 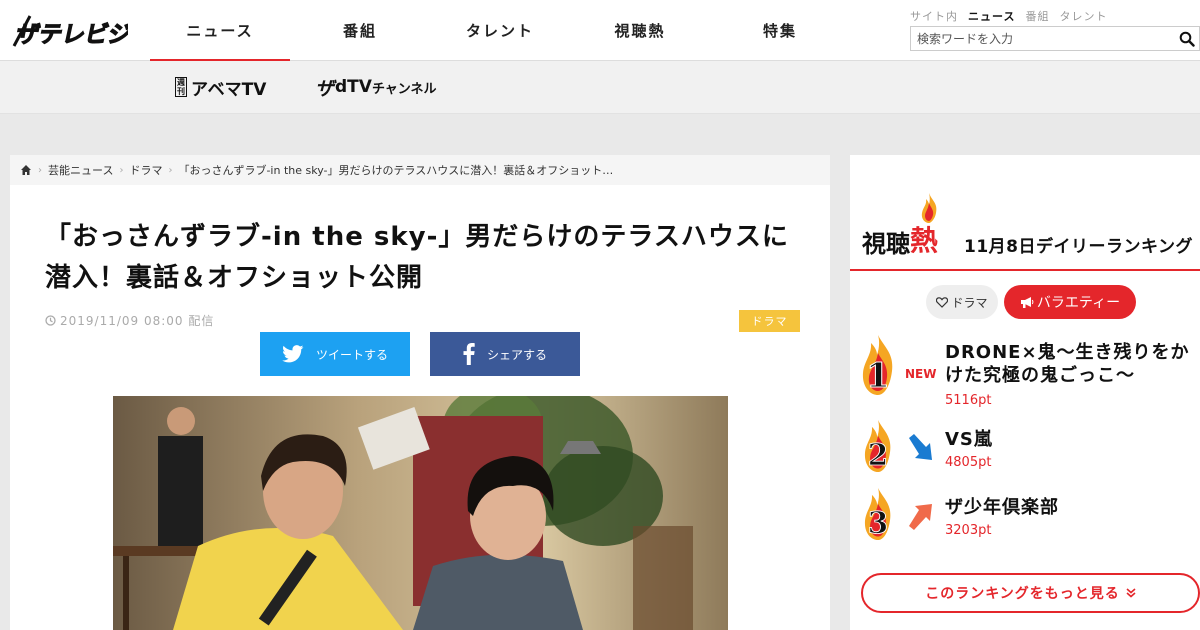 What do you see at coordinates (1067, 364) in the screenshot?
I see `ranking-item-title: DRONE×鬼〜生き残りをかけた究極の鬼ごっこ〜` at bounding box center [1067, 364].